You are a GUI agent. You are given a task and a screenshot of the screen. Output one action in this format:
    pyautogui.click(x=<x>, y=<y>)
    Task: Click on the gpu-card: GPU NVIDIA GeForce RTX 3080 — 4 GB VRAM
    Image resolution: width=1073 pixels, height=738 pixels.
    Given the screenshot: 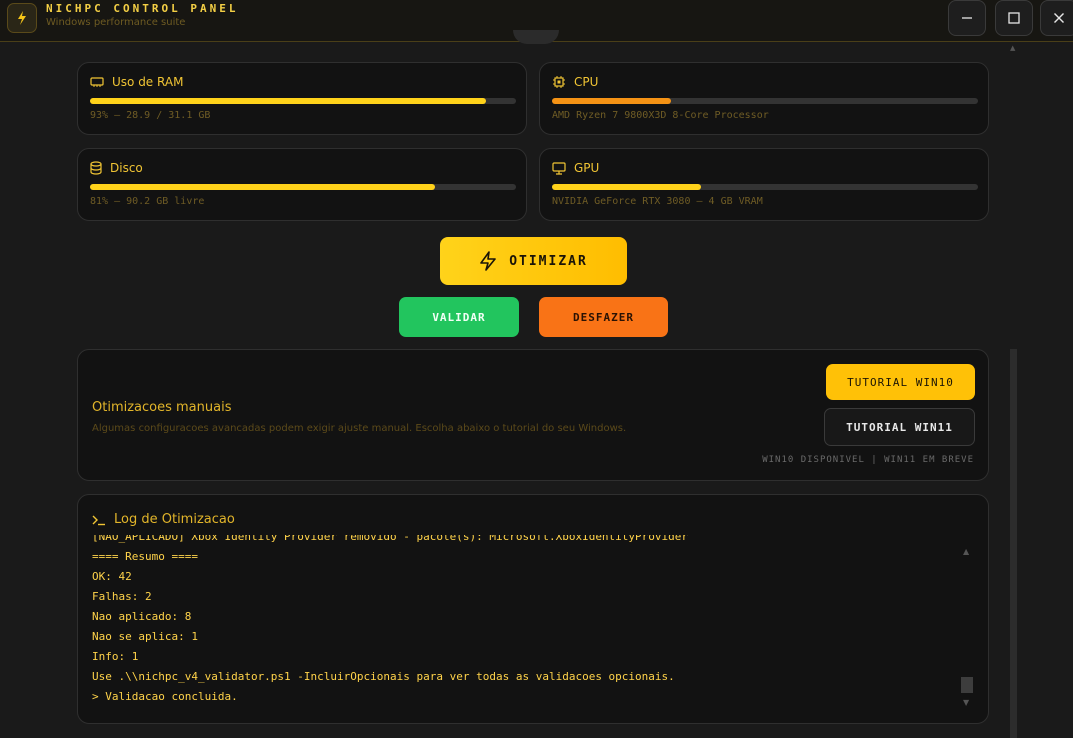 What is the action you would take?
    pyautogui.click(x=764, y=184)
    